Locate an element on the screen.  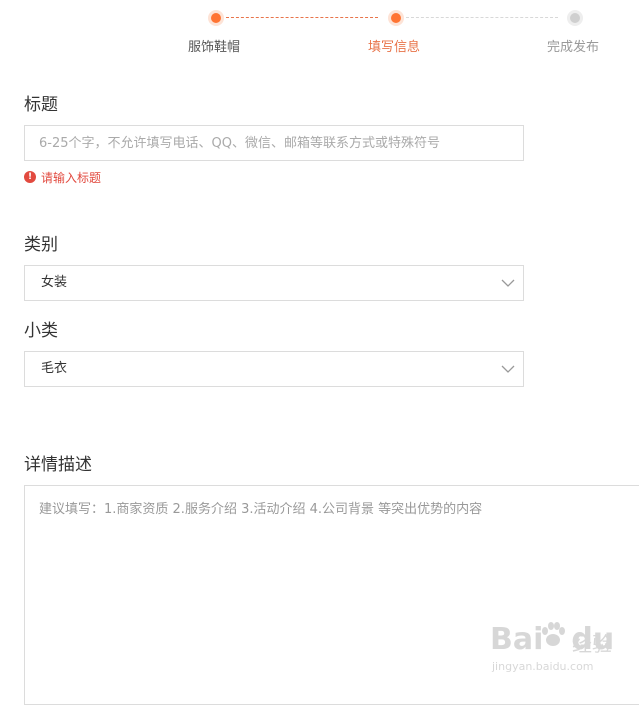
step-2-label: 填写信息 is located at coordinates (394, 47).